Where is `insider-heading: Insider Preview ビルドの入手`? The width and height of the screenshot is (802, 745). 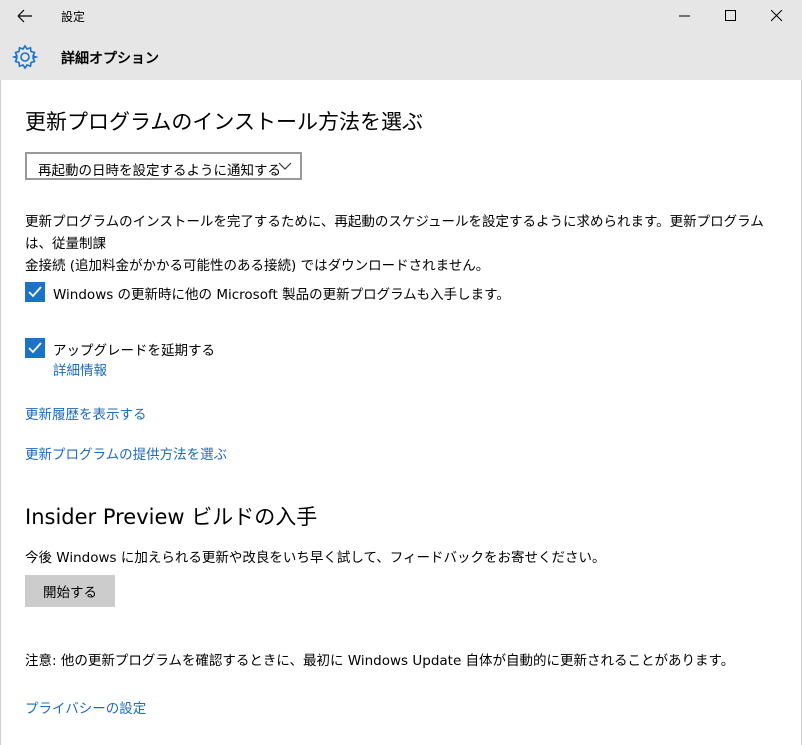 insider-heading: Insider Preview ビルドの入手 is located at coordinates (171, 517).